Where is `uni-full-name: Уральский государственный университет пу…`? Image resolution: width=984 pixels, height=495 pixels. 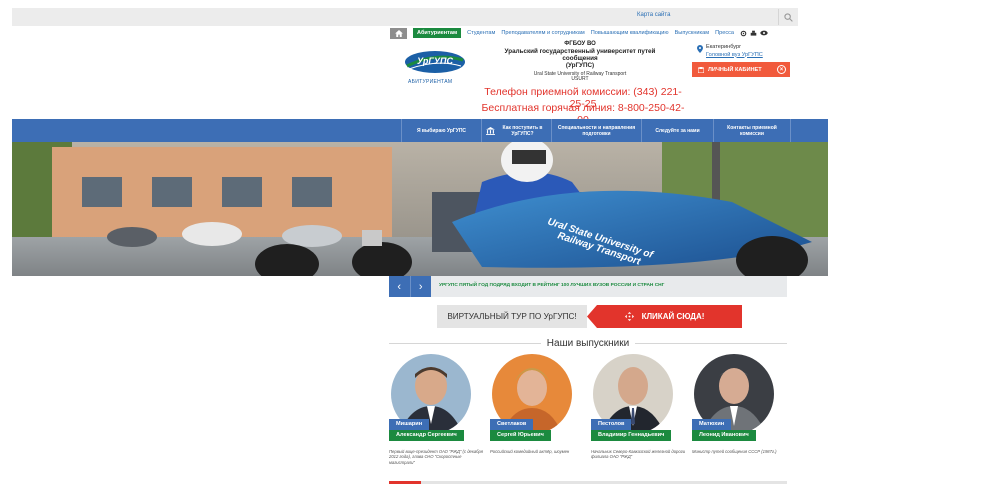
uni-full-name: Уральский государственный университет пу… is located at coordinates (580, 55).